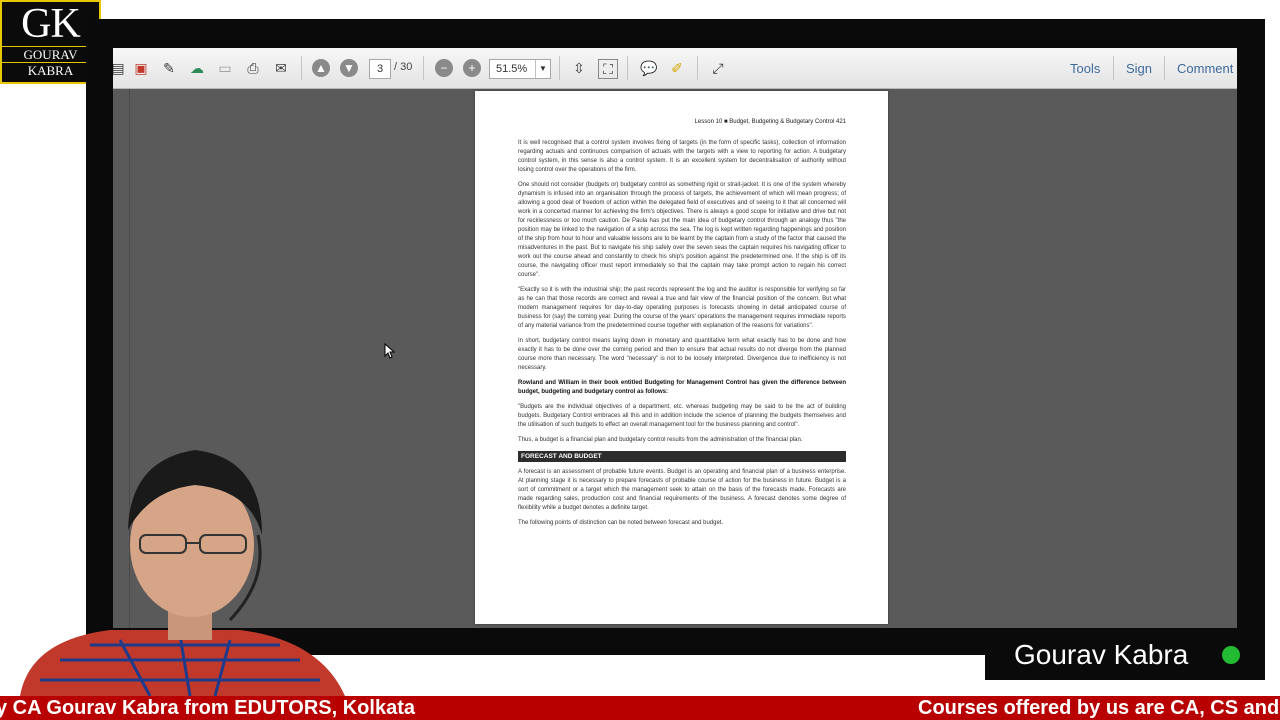 This screenshot has height=720, width=1280. I want to click on upload-cloud-icon: ☁, so click(197, 68).